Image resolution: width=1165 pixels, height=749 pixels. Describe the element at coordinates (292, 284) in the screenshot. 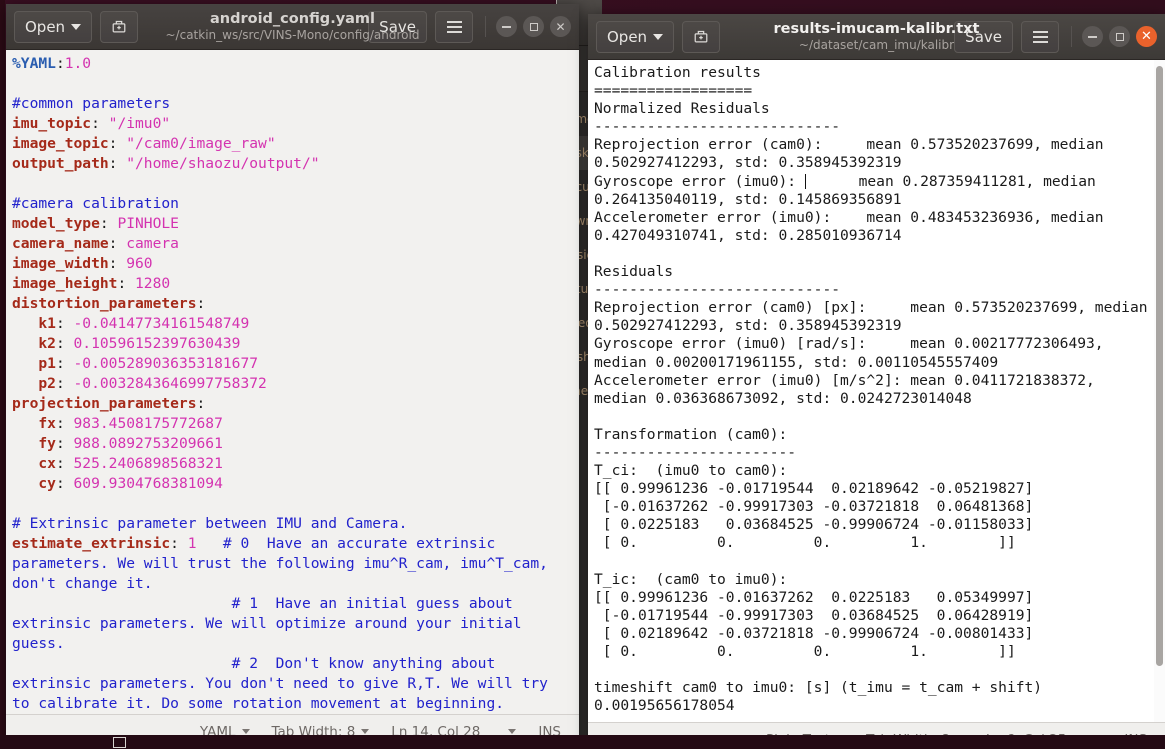

I see `code-line: image_height: 1280` at that location.